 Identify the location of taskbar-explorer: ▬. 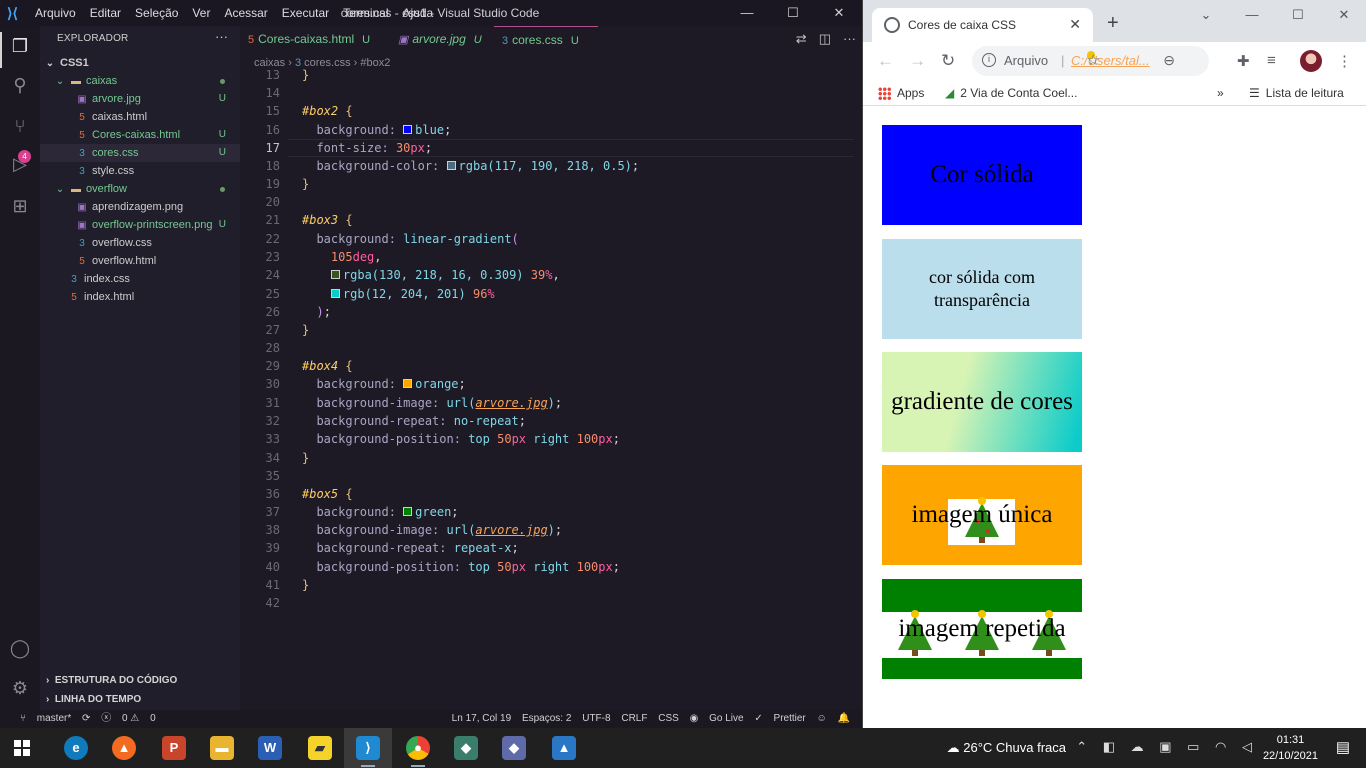
(222, 748).